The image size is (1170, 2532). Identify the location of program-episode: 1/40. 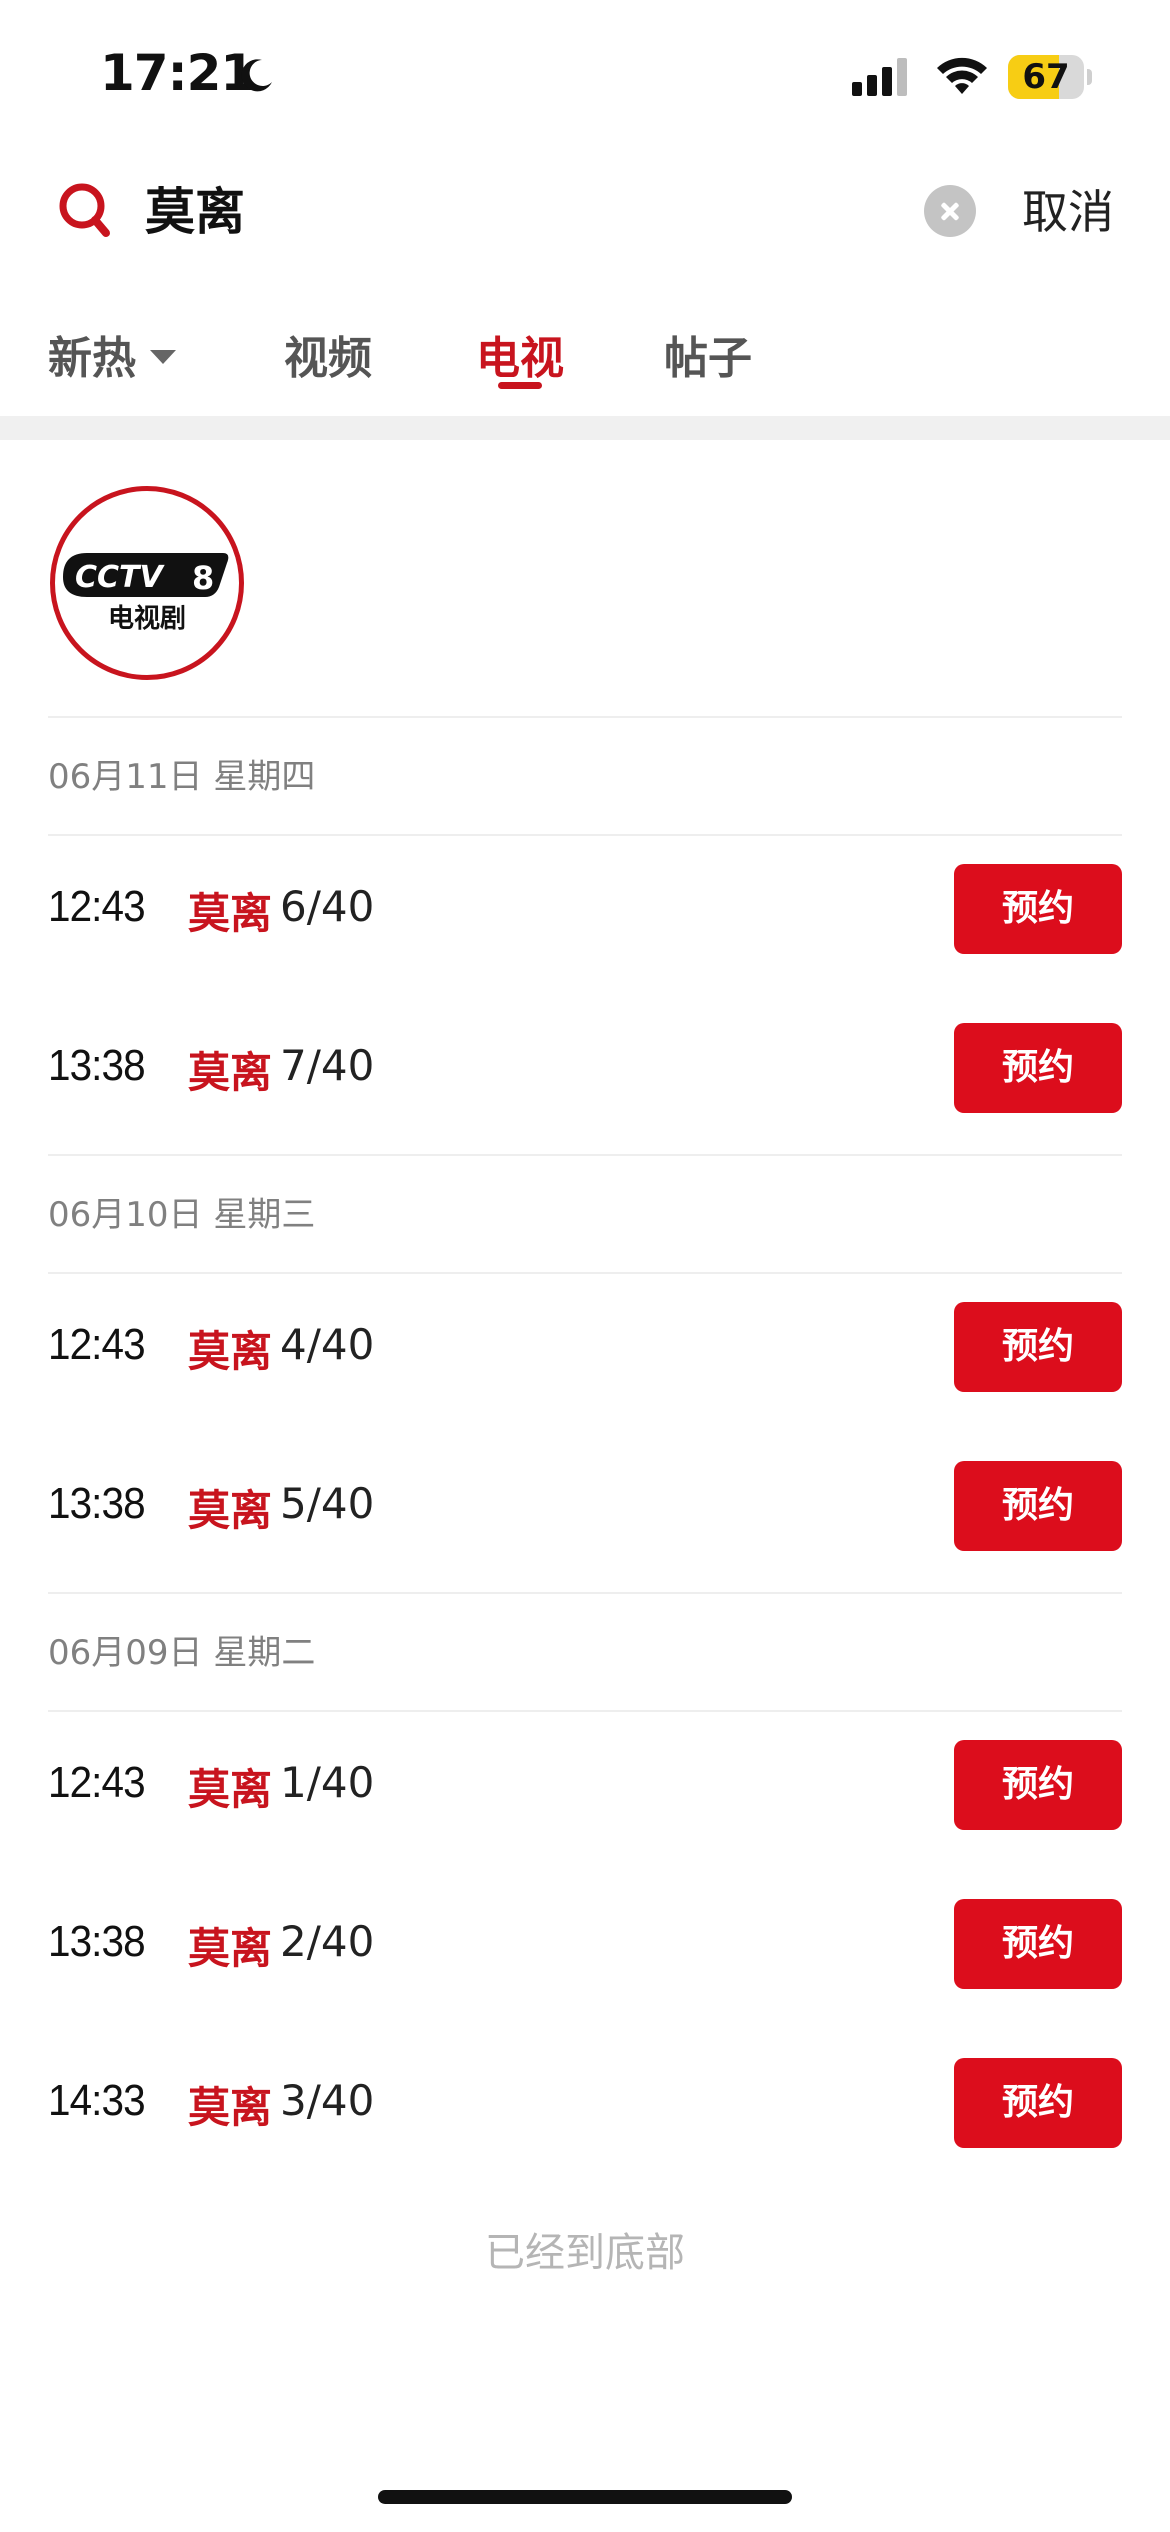
(327, 1782).